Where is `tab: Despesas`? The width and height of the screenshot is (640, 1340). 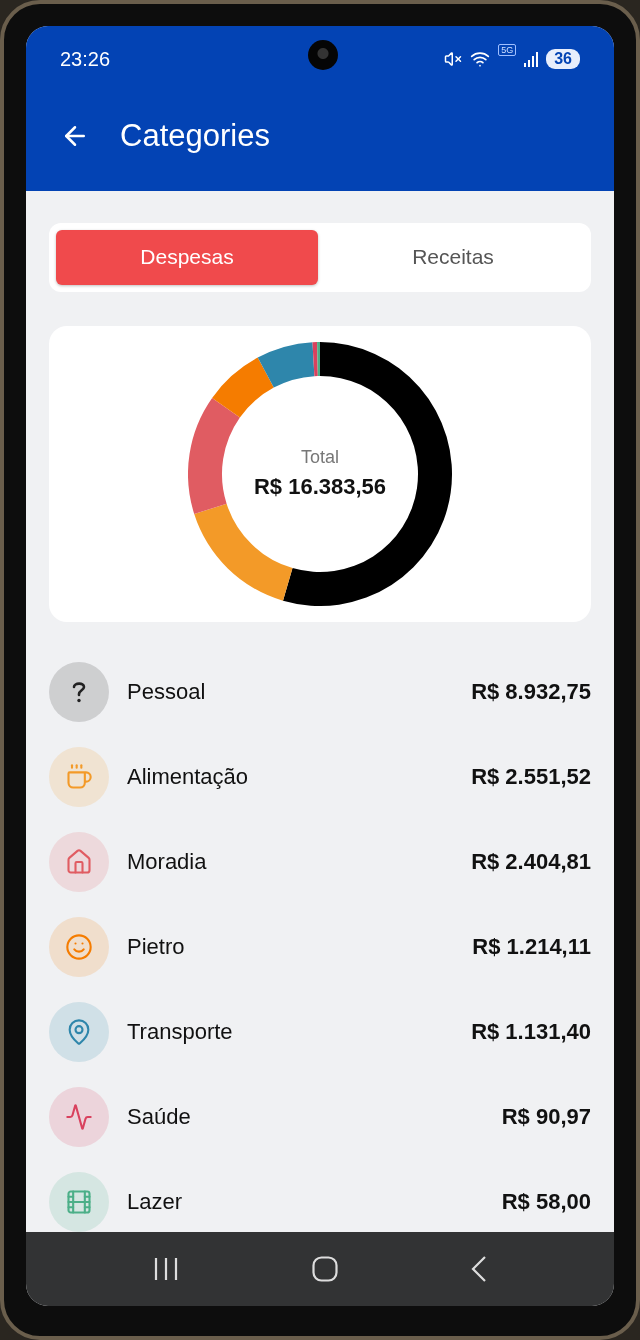
tab: Despesas is located at coordinates (187, 257).